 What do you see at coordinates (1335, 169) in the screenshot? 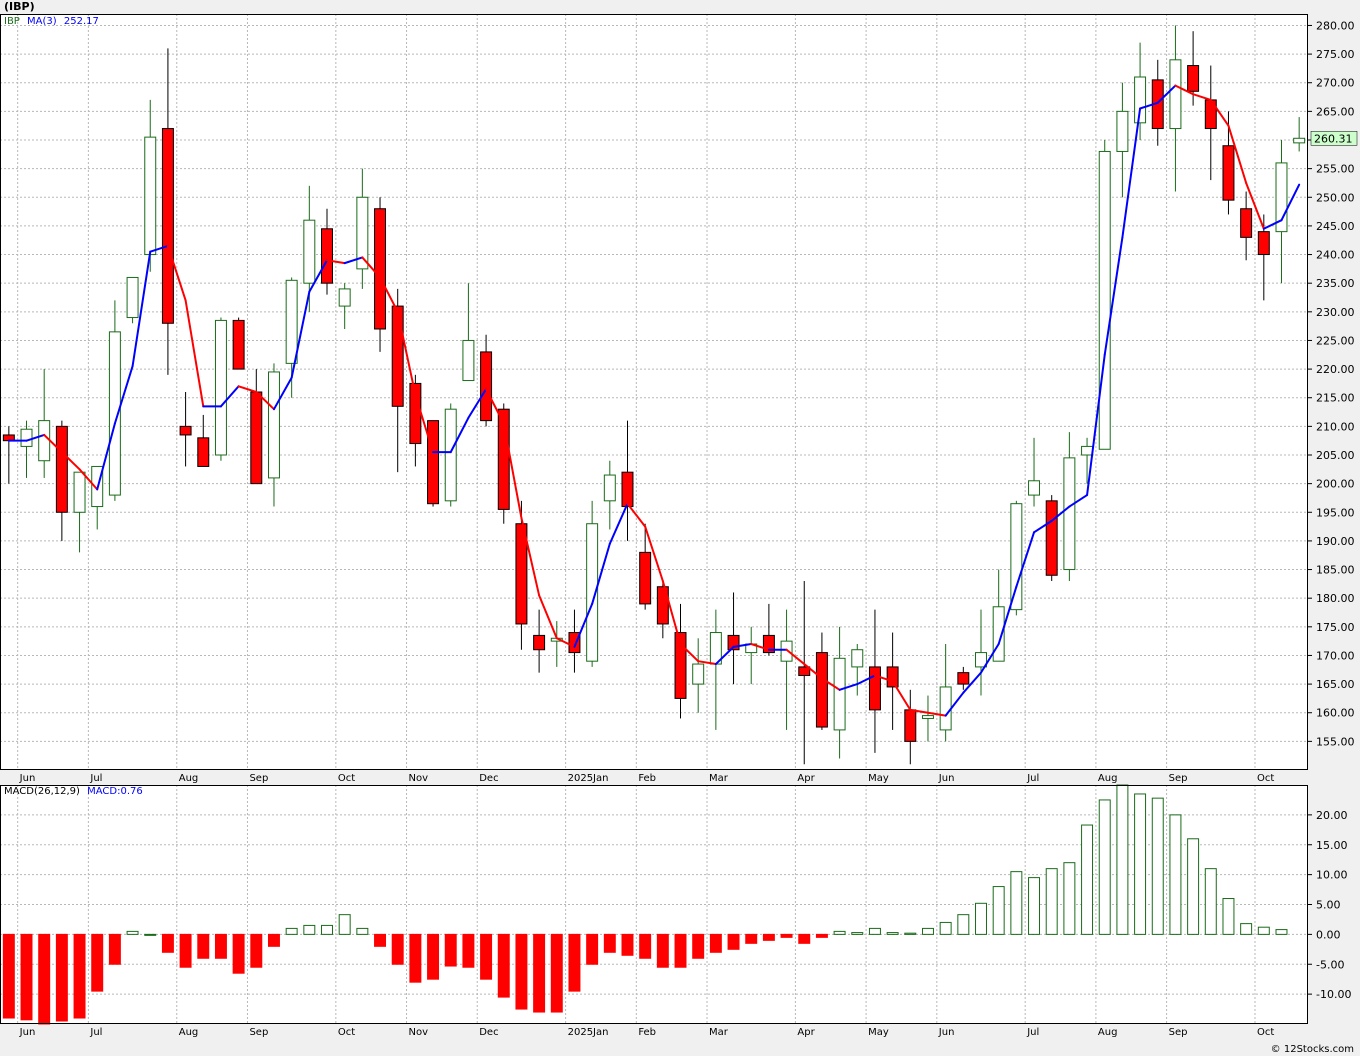
I see `price-tick-label: 255.00` at bounding box center [1335, 169].